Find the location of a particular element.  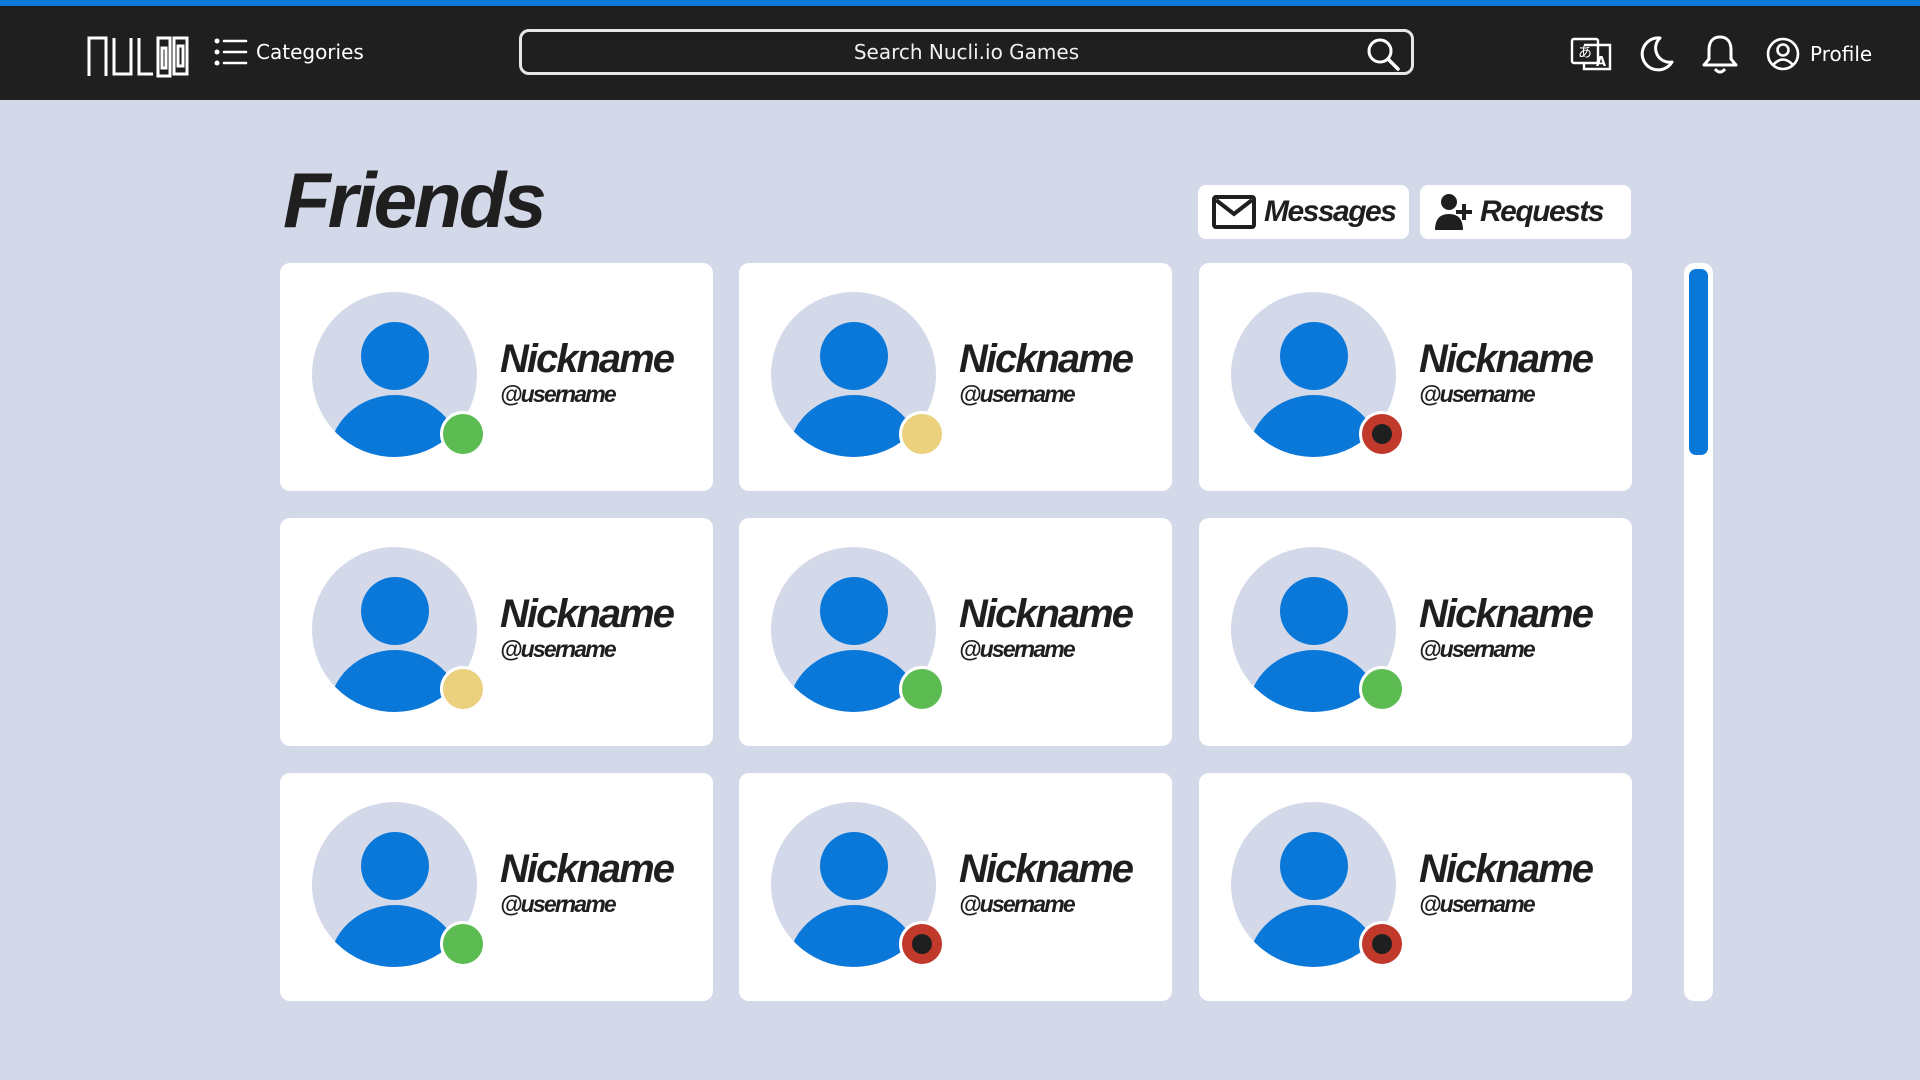

search-placeholder: Search Nucli.io Games is located at coordinates (966, 52).